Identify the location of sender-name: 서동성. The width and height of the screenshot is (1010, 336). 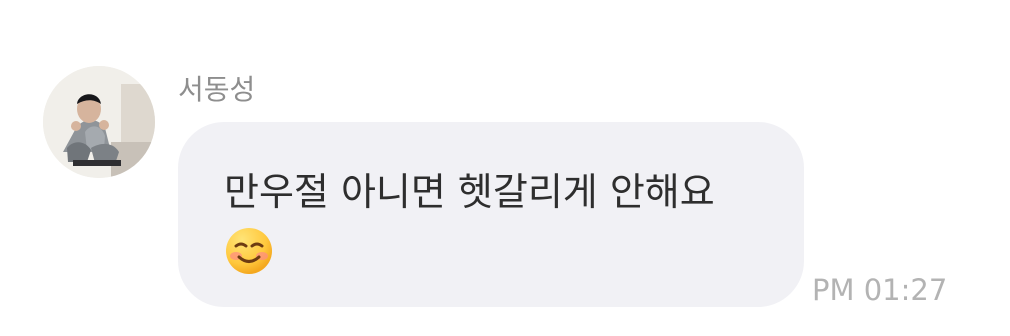
(217, 89).